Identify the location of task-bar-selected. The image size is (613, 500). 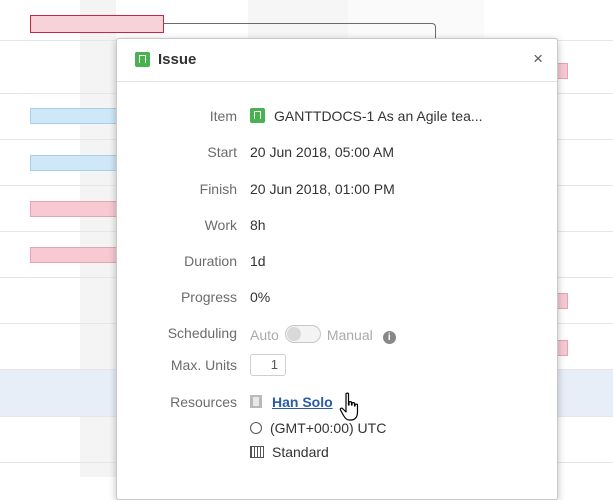
(97, 24).